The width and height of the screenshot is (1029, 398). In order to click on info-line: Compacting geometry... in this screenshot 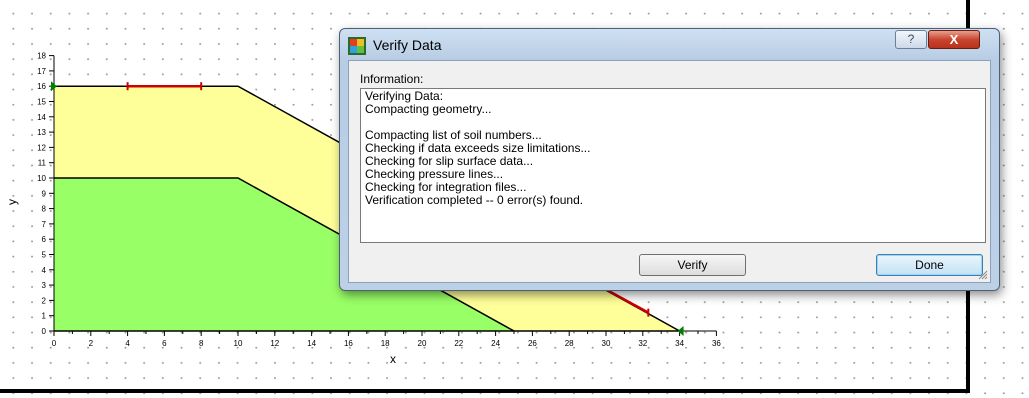, I will do `click(428, 109)`.